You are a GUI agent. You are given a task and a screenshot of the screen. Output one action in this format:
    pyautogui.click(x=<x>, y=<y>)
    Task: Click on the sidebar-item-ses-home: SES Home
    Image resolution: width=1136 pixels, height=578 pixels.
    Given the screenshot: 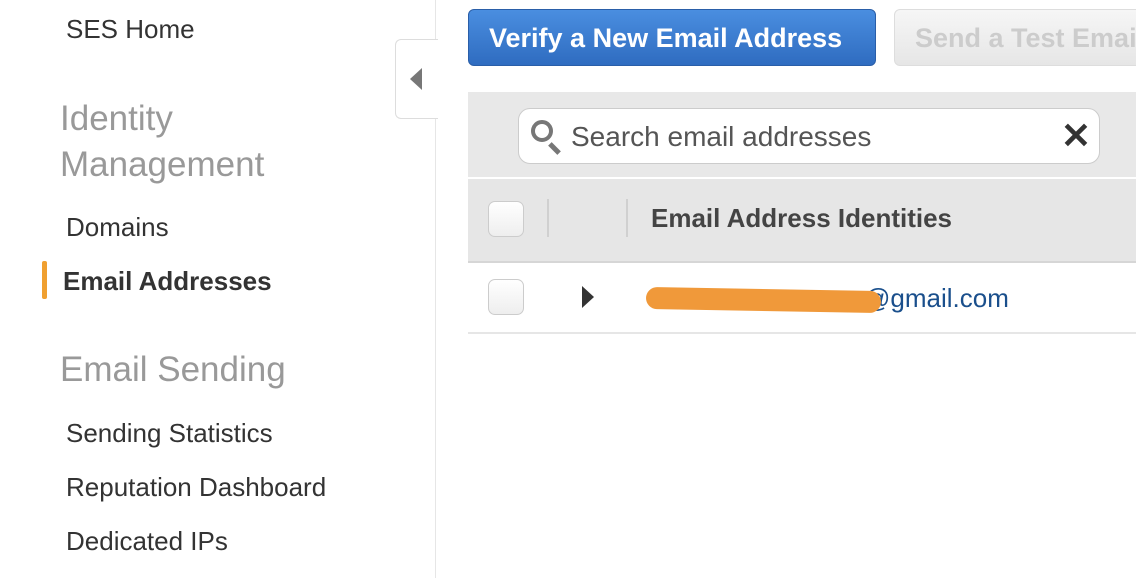 What is the action you would take?
    pyautogui.click(x=130, y=29)
    